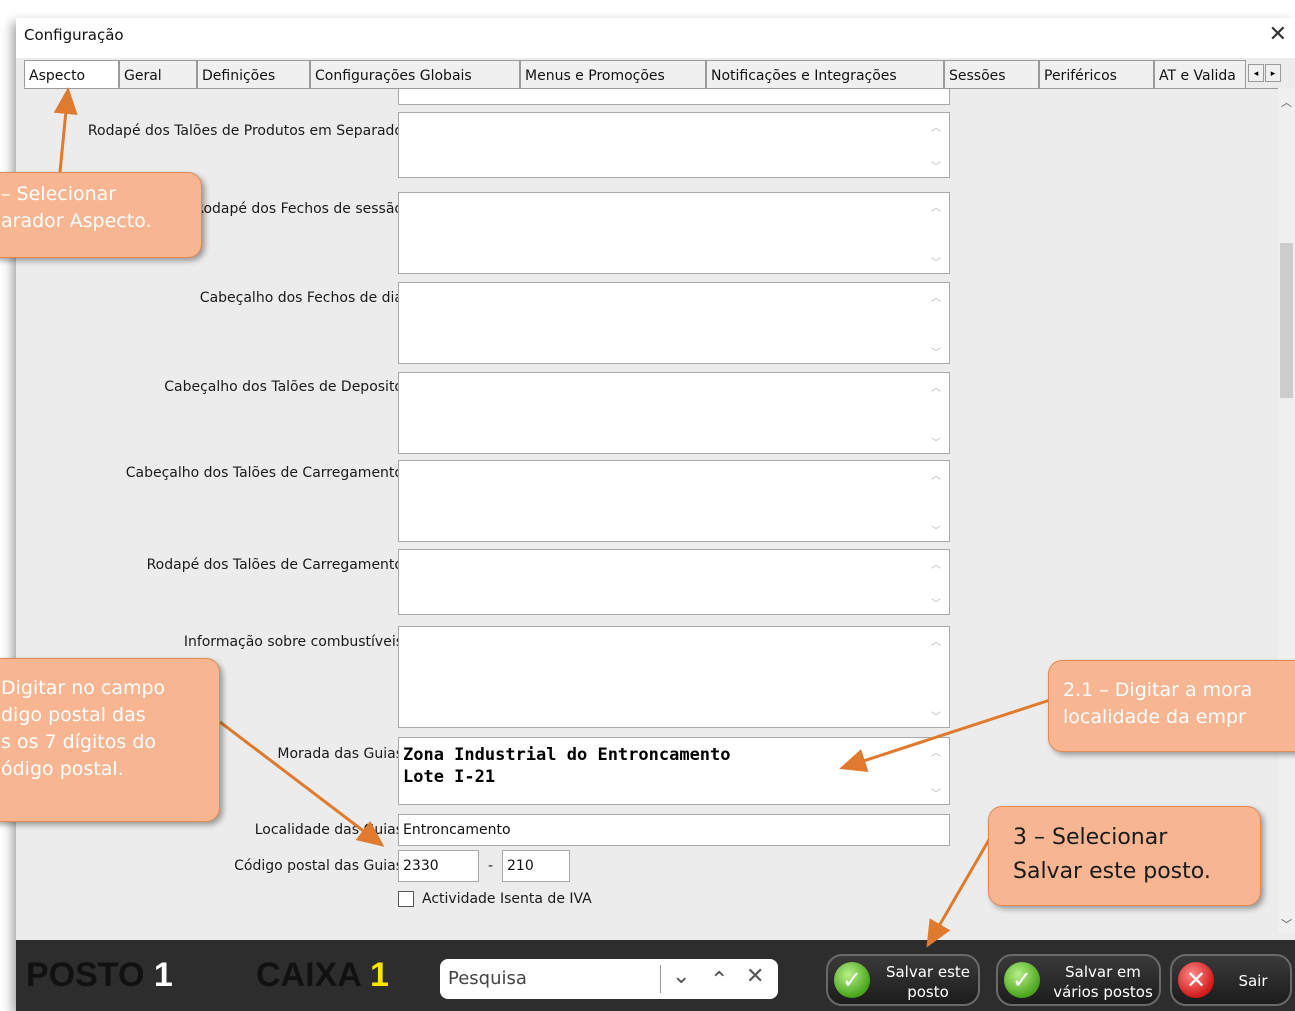 The image size is (1295, 1011). What do you see at coordinates (674, 677) in the screenshot?
I see `informacao-combustiveis-textarea: ︿ ﹀` at bounding box center [674, 677].